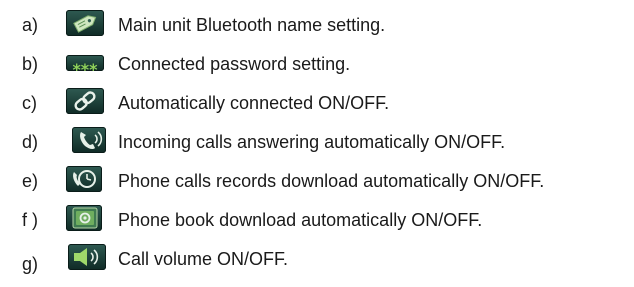  Describe the element at coordinates (84, 179) in the screenshot. I see `phone-records-icon` at that location.